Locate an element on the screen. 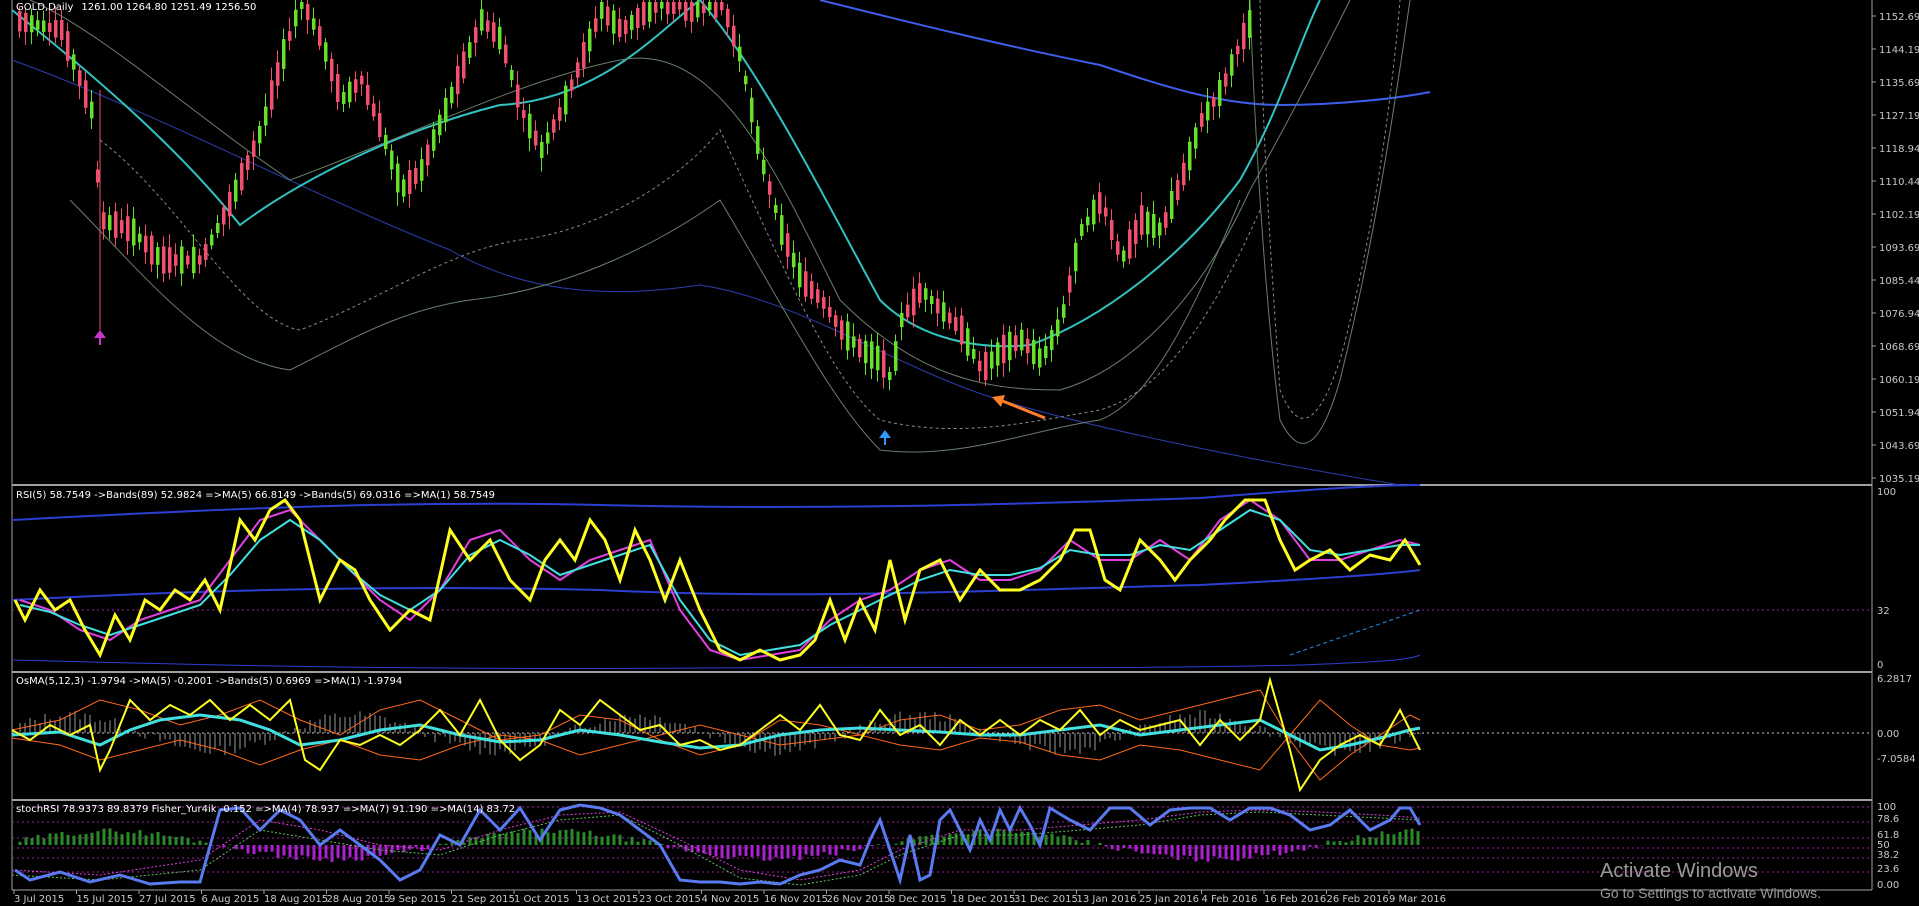  price-tick: 1118.94 is located at coordinates (1899, 149).